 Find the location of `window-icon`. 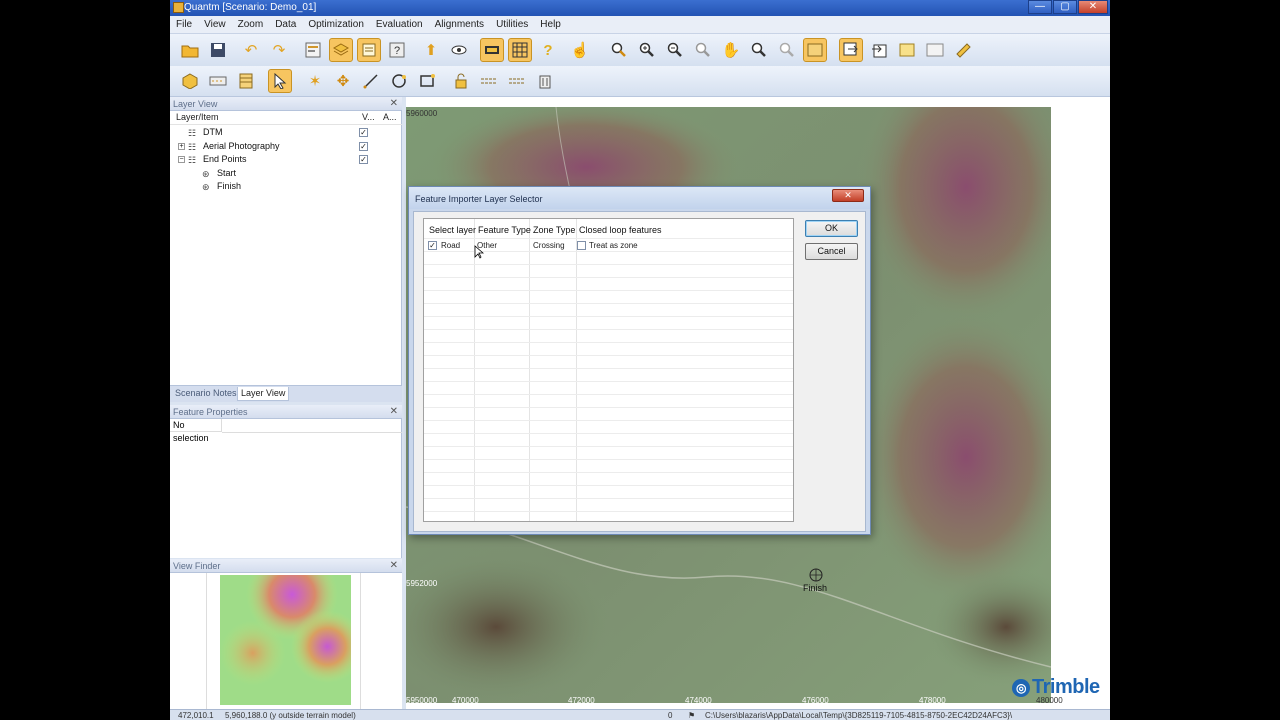

window-icon is located at coordinates (935, 50).